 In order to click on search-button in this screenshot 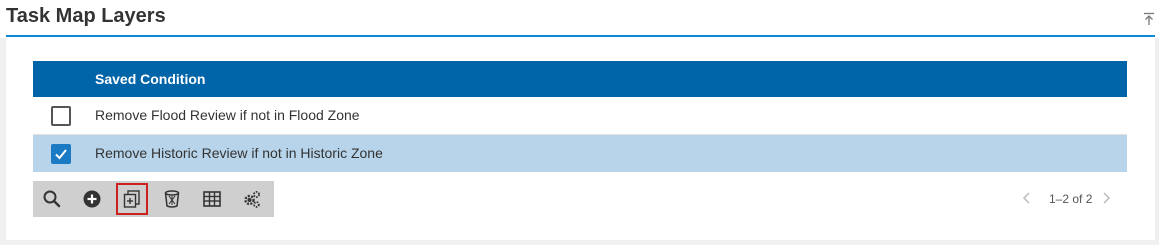, I will do `click(52, 199)`.